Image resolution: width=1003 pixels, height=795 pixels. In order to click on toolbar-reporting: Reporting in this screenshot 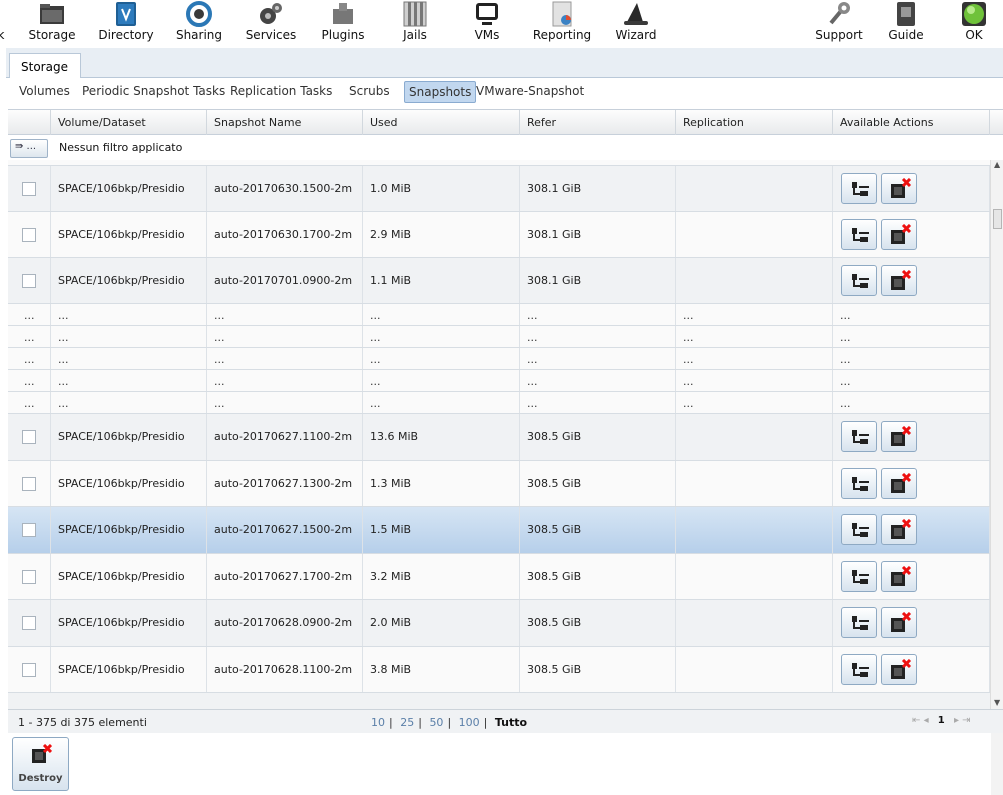, I will do `click(562, 23)`.